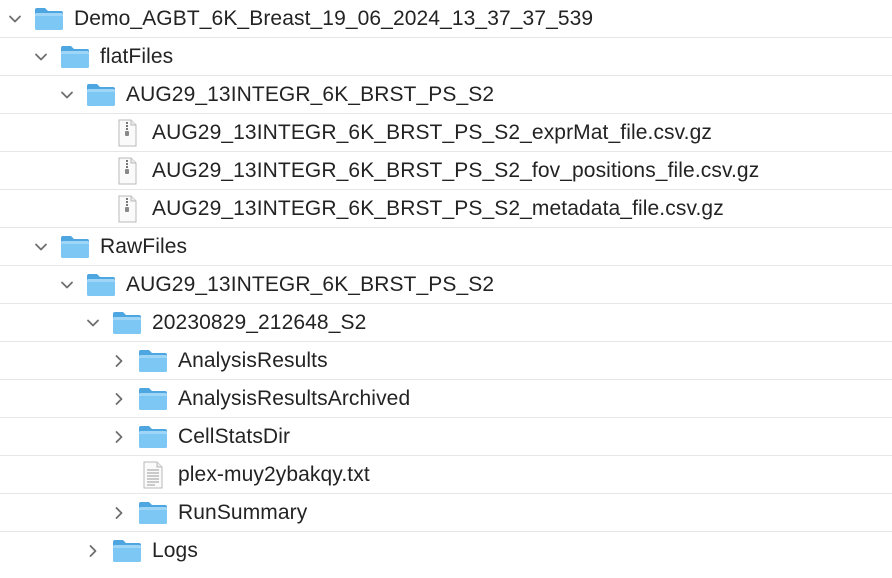 Image resolution: width=892 pixels, height=578 pixels. I want to click on tree-row-flatfiles-folder: flatFiles, so click(446, 57).